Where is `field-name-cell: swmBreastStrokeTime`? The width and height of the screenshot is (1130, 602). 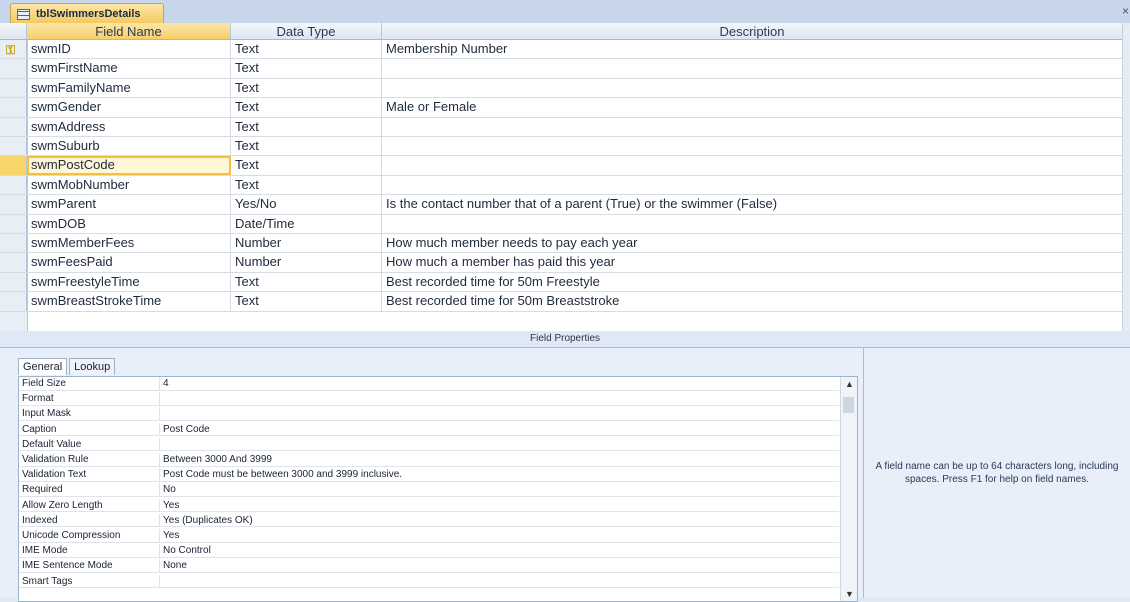
field-name-cell: swmBreastStrokeTime is located at coordinates (129, 301).